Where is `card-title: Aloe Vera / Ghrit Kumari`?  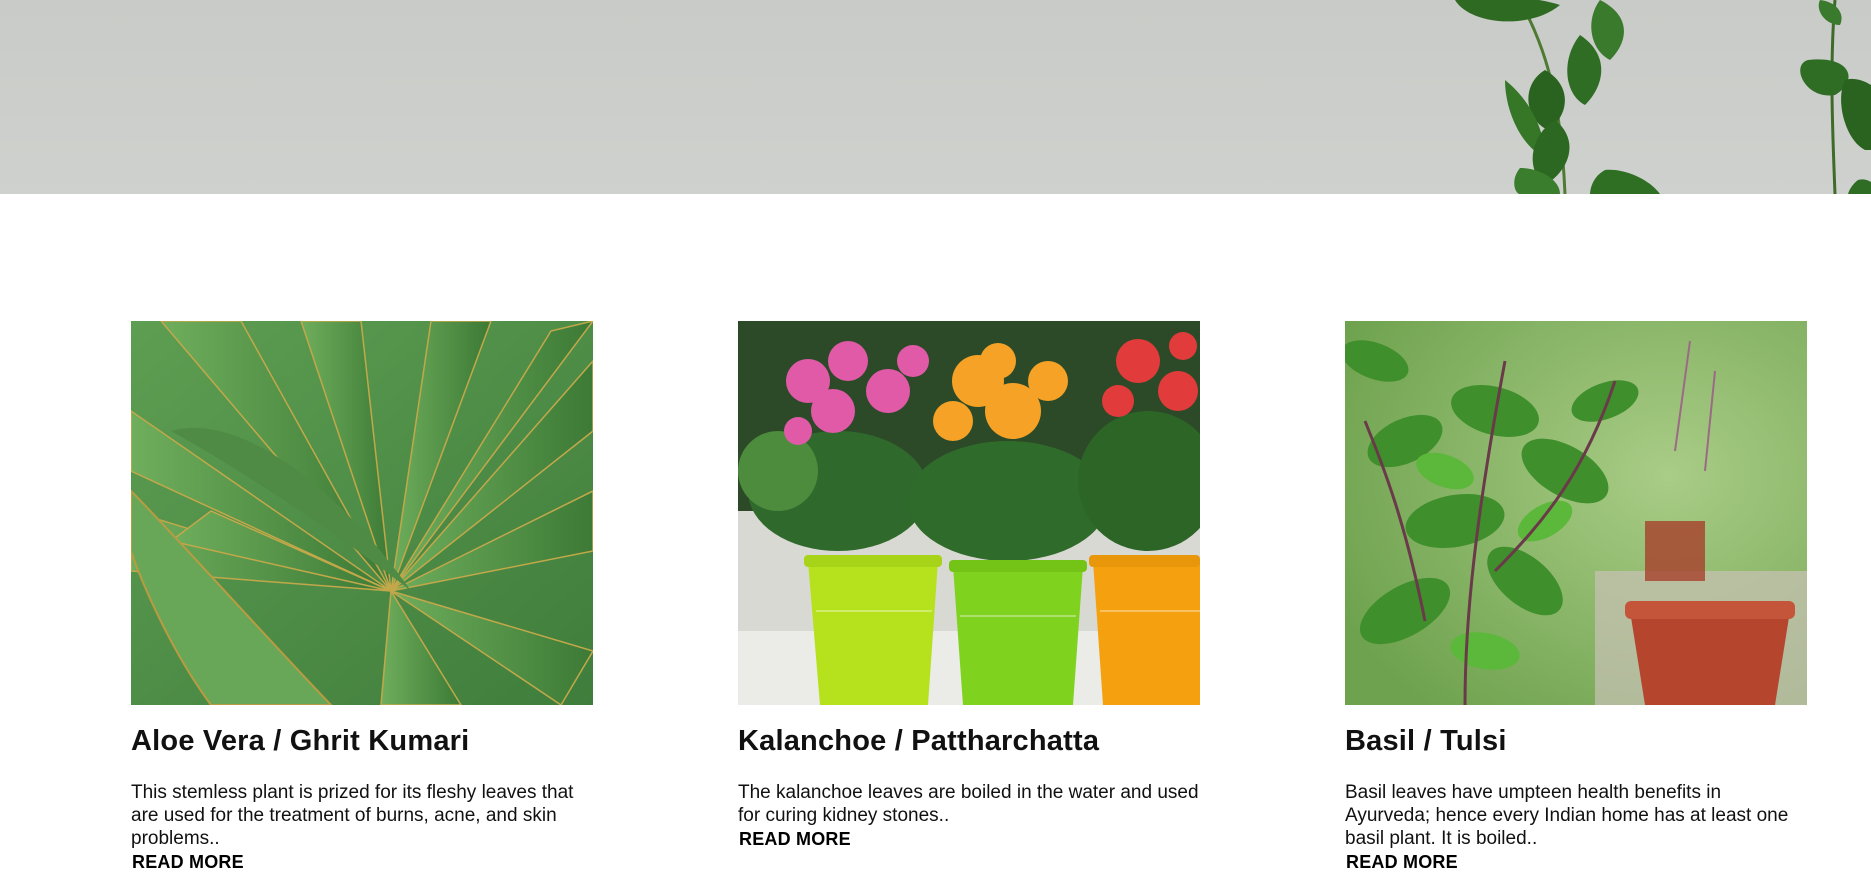 card-title: Aloe Vera / Ghrit Kumari is located at coordinates (300, 741).